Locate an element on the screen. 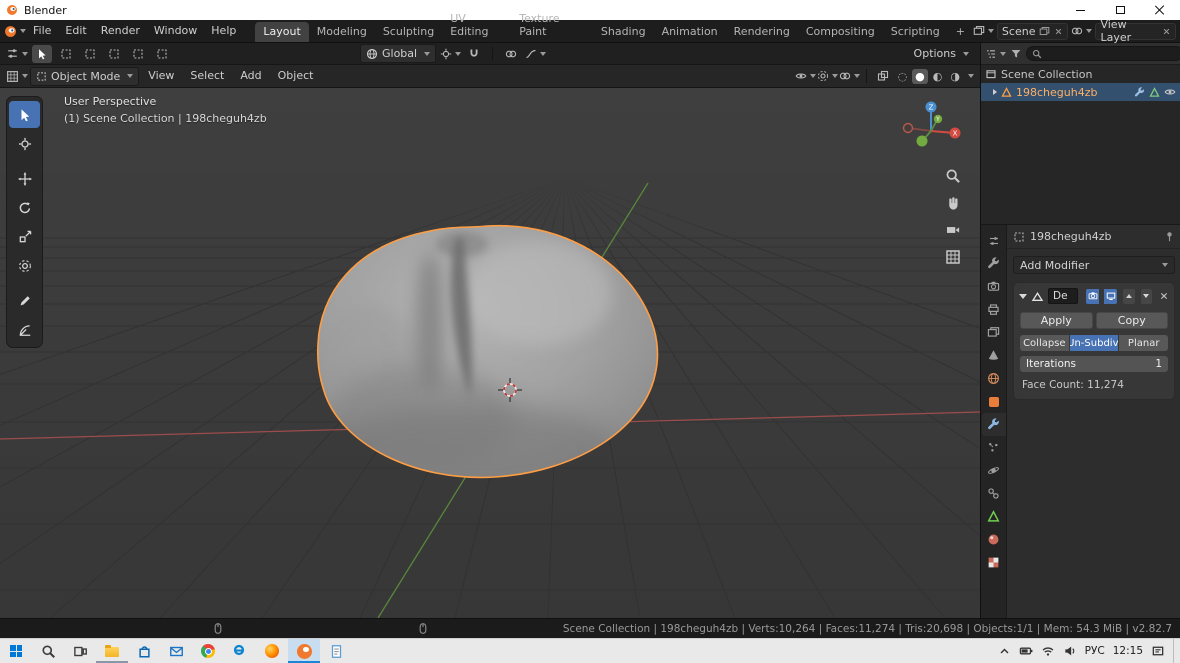 This screenshot has height=663, width=1180. add-workspace-button: + is located at coordinates (960, 32).